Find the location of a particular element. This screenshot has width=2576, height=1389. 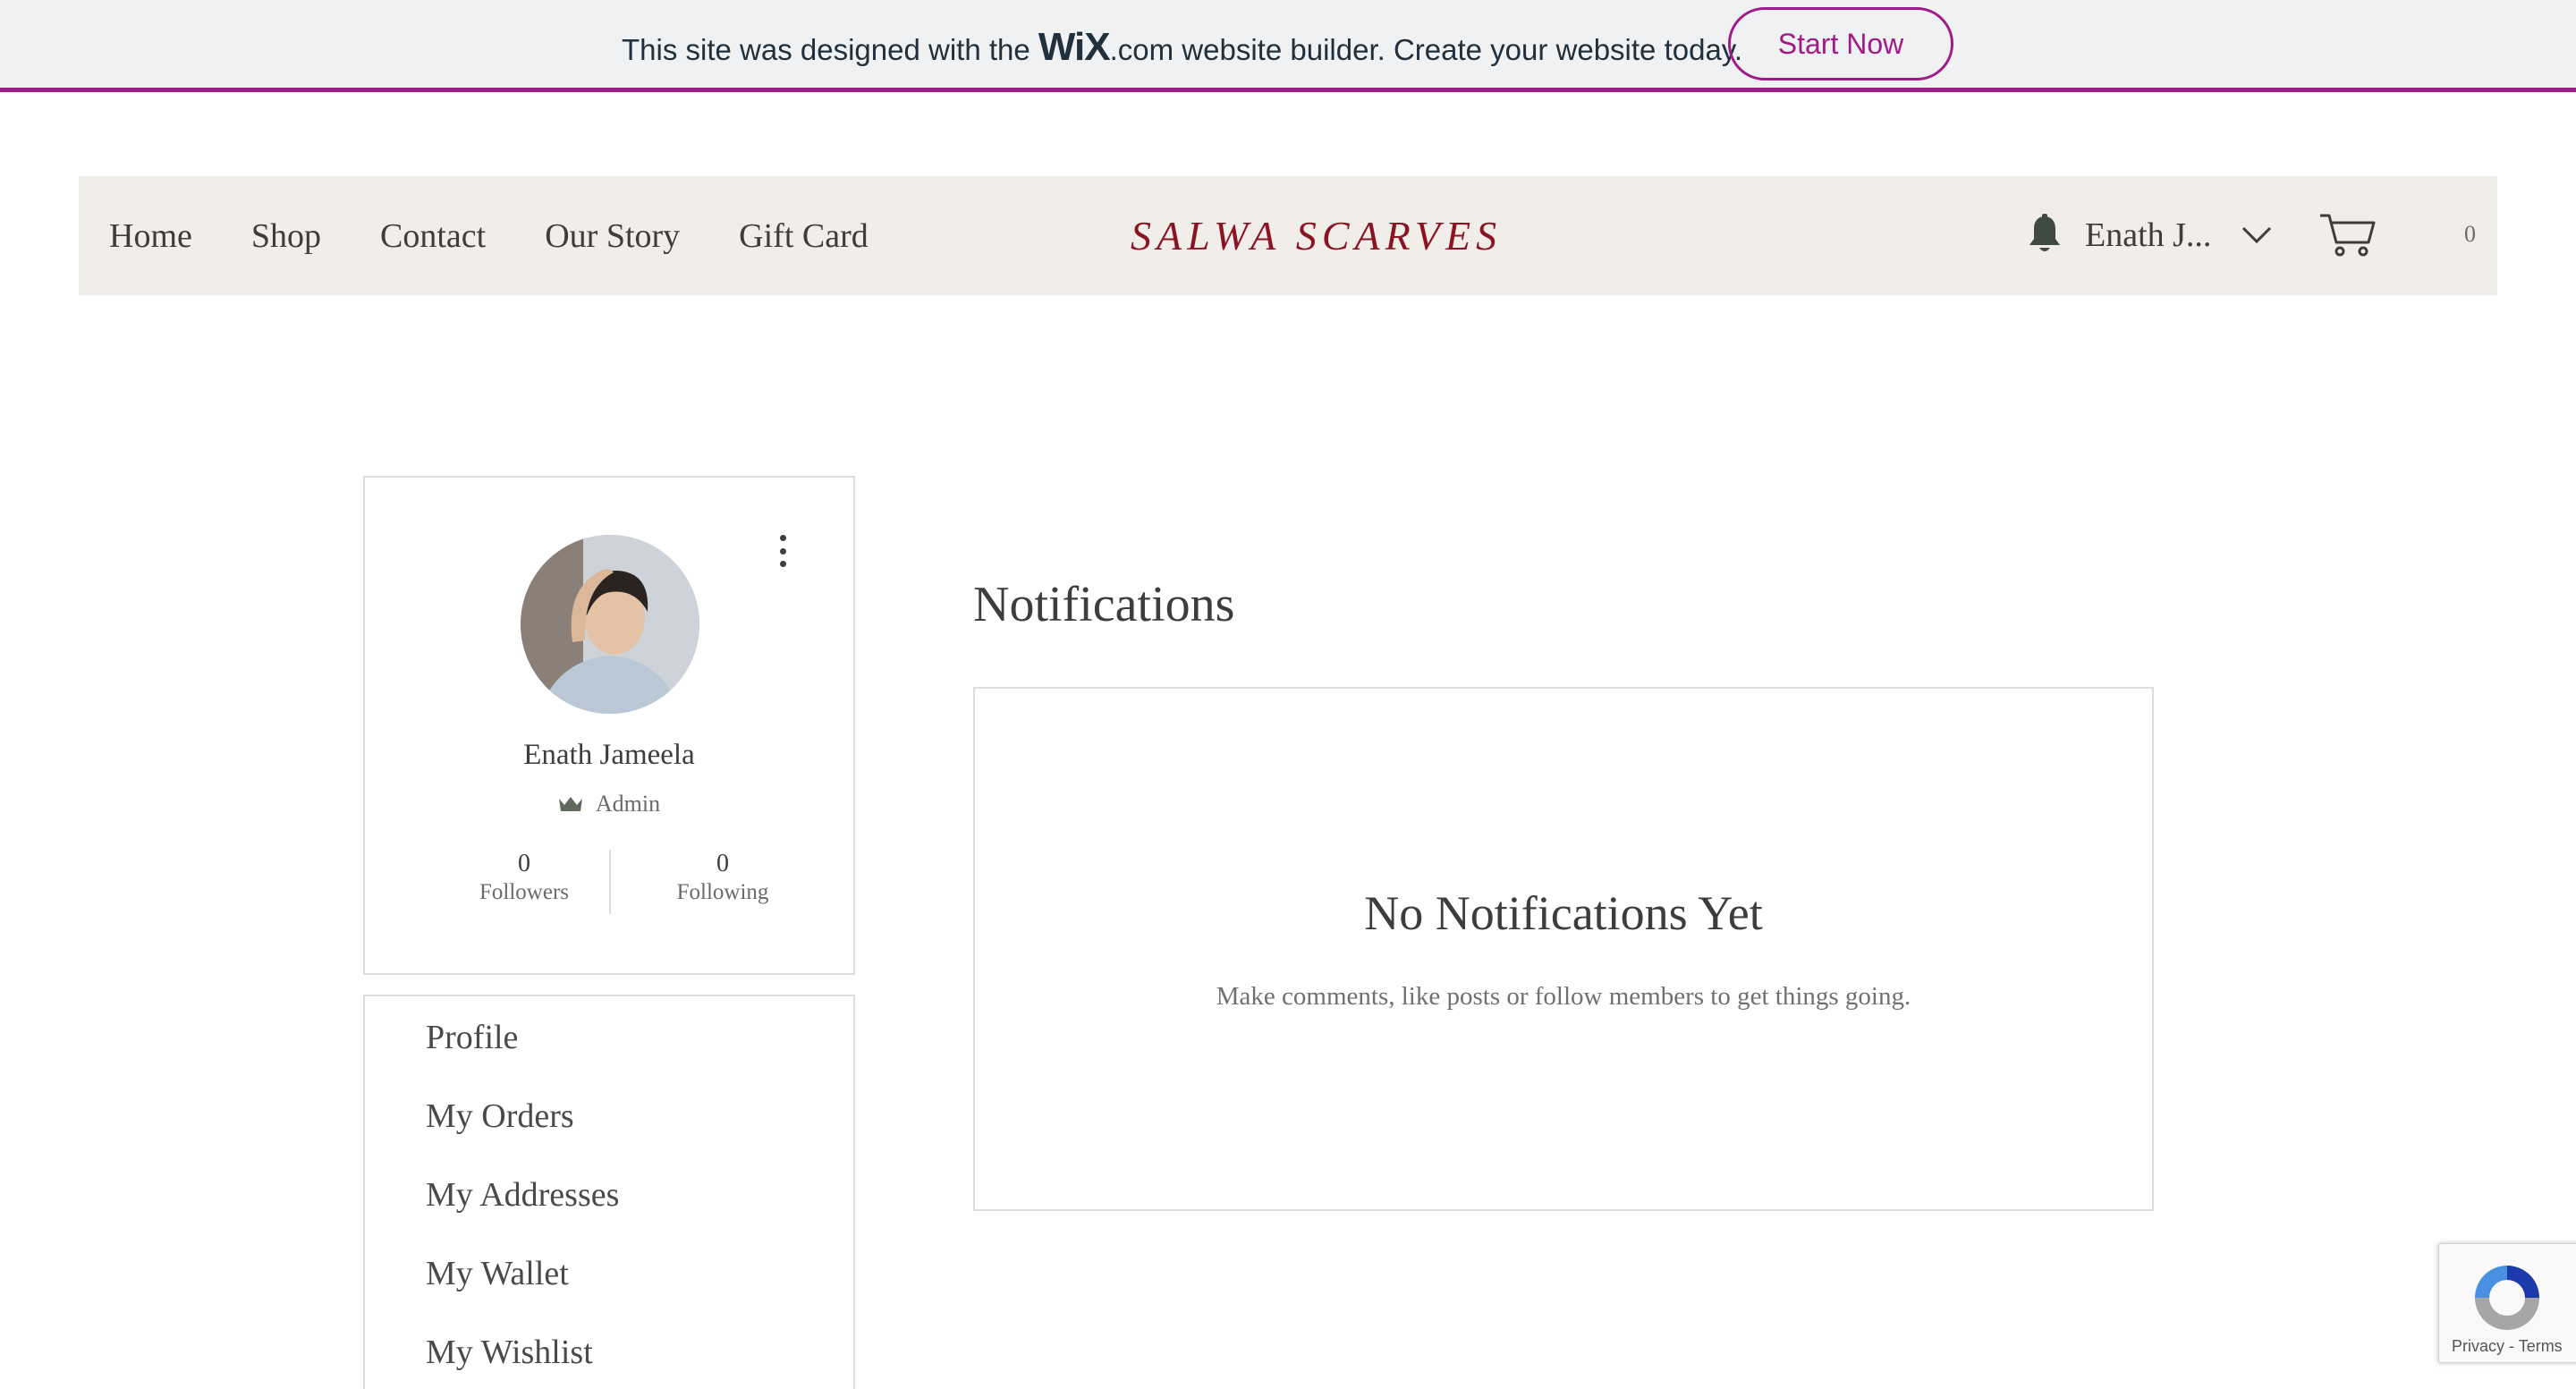

menu-item-my-addresses: My Addresses is located at coordinates (522, 1195).